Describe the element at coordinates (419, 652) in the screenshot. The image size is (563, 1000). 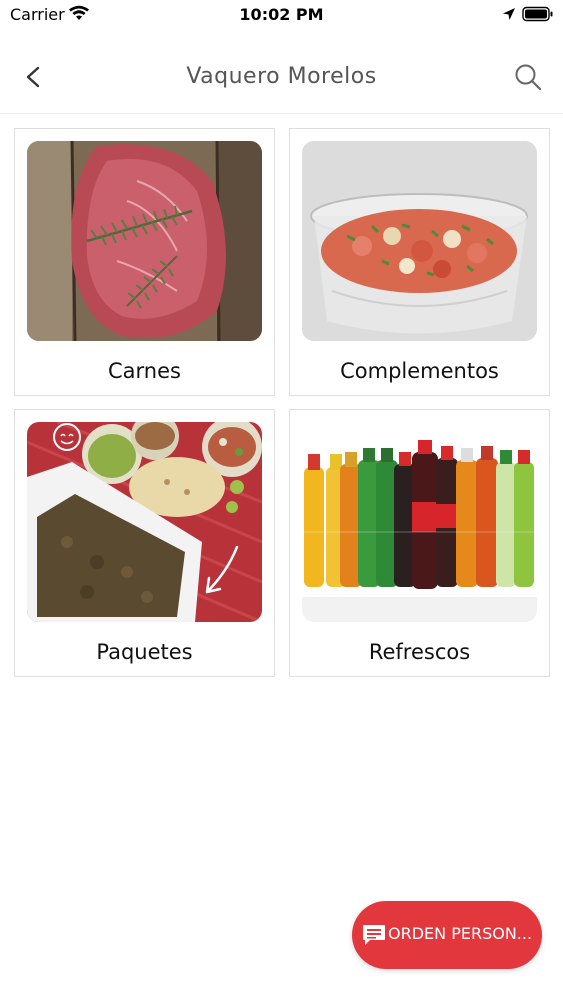
I see `category-label: Refrescos` at that location.